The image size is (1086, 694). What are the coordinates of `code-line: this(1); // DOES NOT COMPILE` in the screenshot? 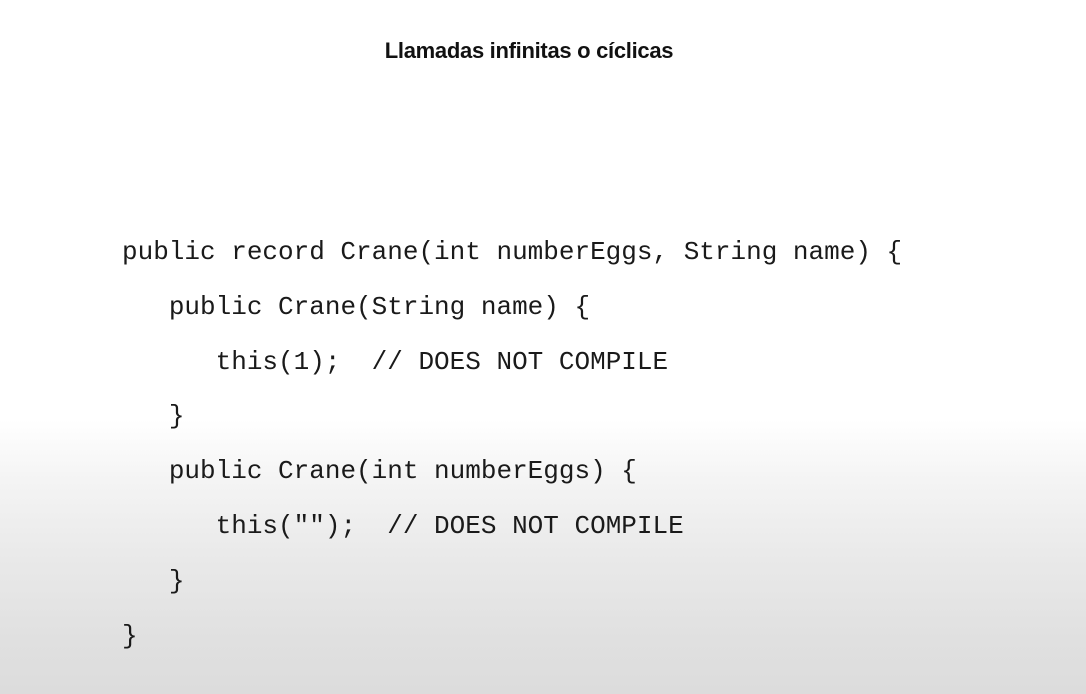 It's located at (512, 367).